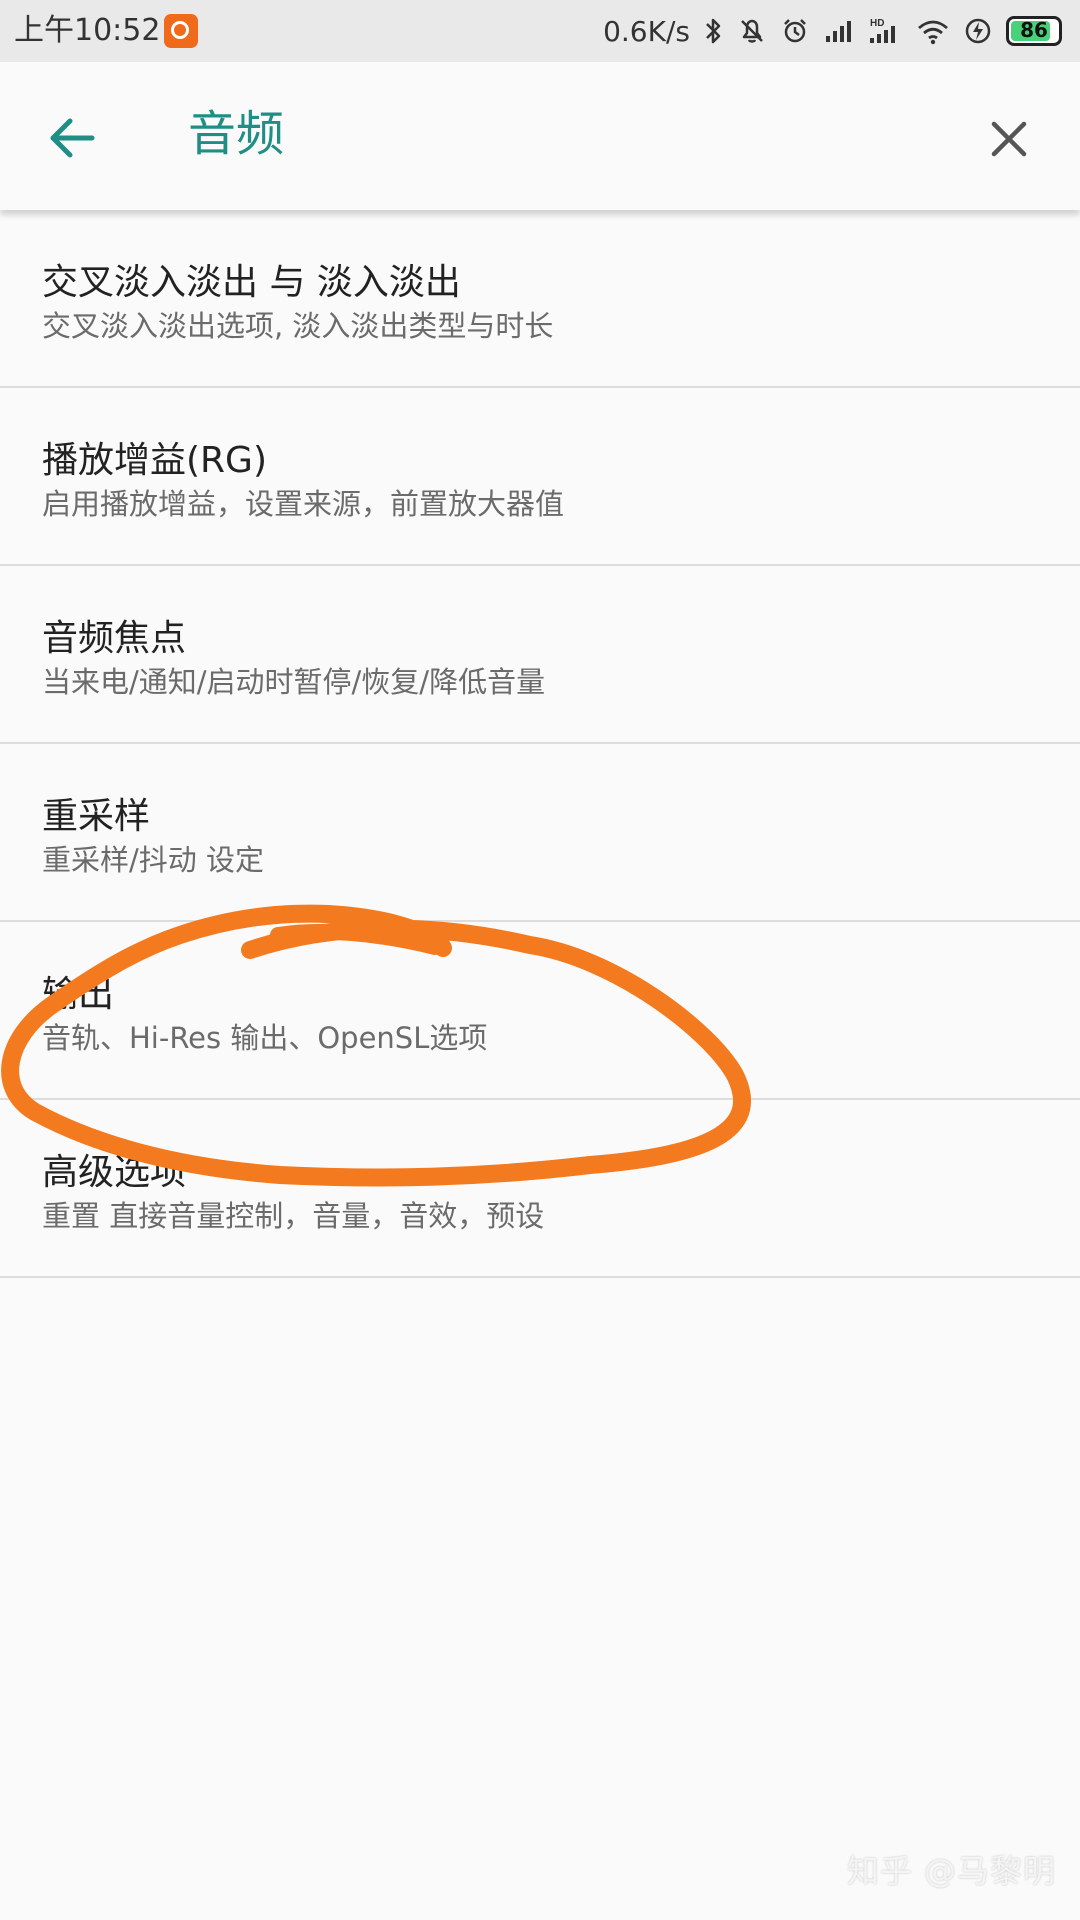 Image resolution: width=1080 pixels, height=1920 pixels. What do you see at coordinates (713, 31) in the screenshot?
I see `bluetooth-icon` at bounding box center [713, 31].